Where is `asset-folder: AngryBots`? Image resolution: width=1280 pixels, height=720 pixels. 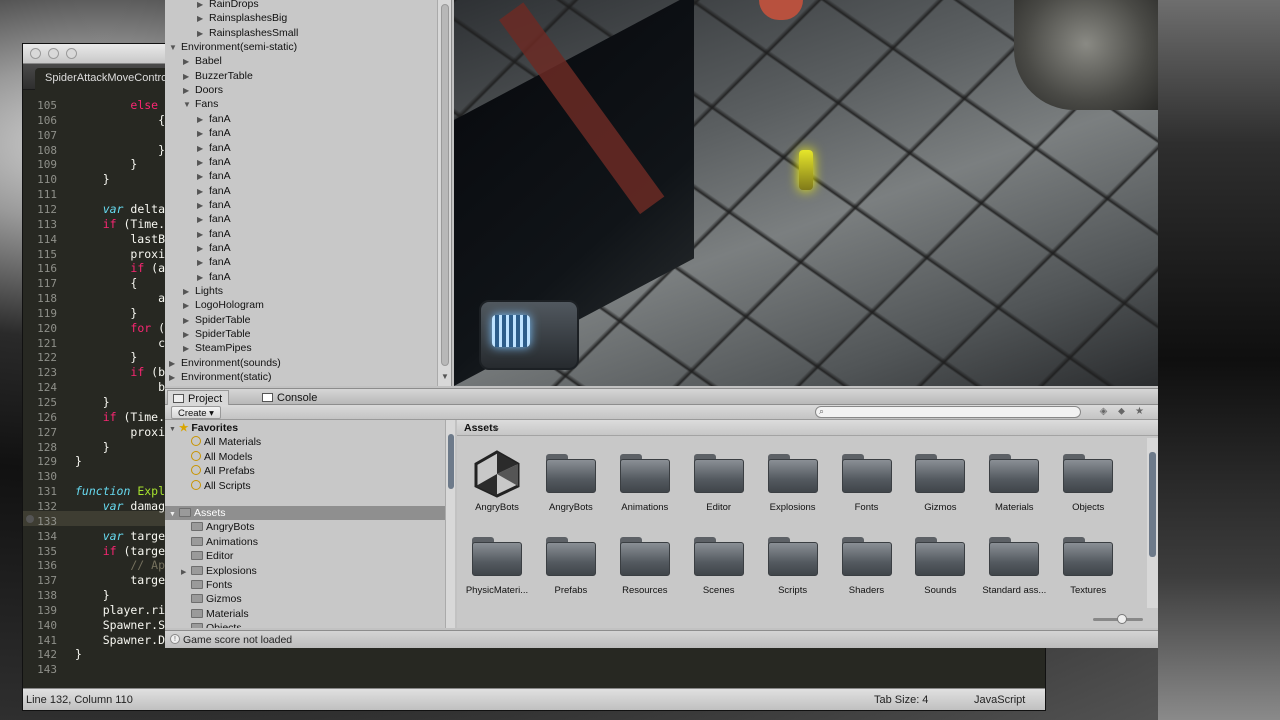
asset-folder: AngryBots is located at coordinates (571, 485).